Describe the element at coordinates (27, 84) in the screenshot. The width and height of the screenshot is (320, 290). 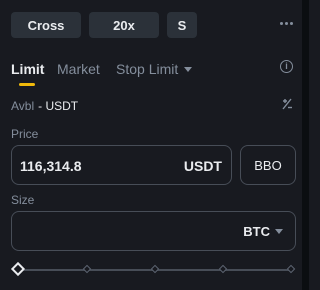
I see `active-tab-indicator` at that location.